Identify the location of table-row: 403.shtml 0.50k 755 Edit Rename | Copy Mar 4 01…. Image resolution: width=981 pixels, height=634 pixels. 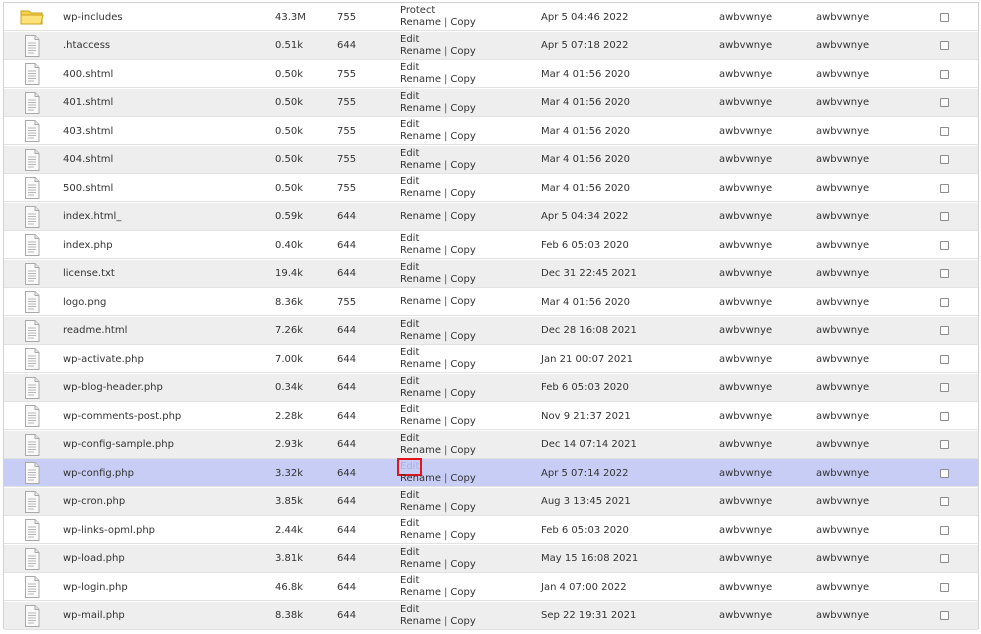
(491, 131).